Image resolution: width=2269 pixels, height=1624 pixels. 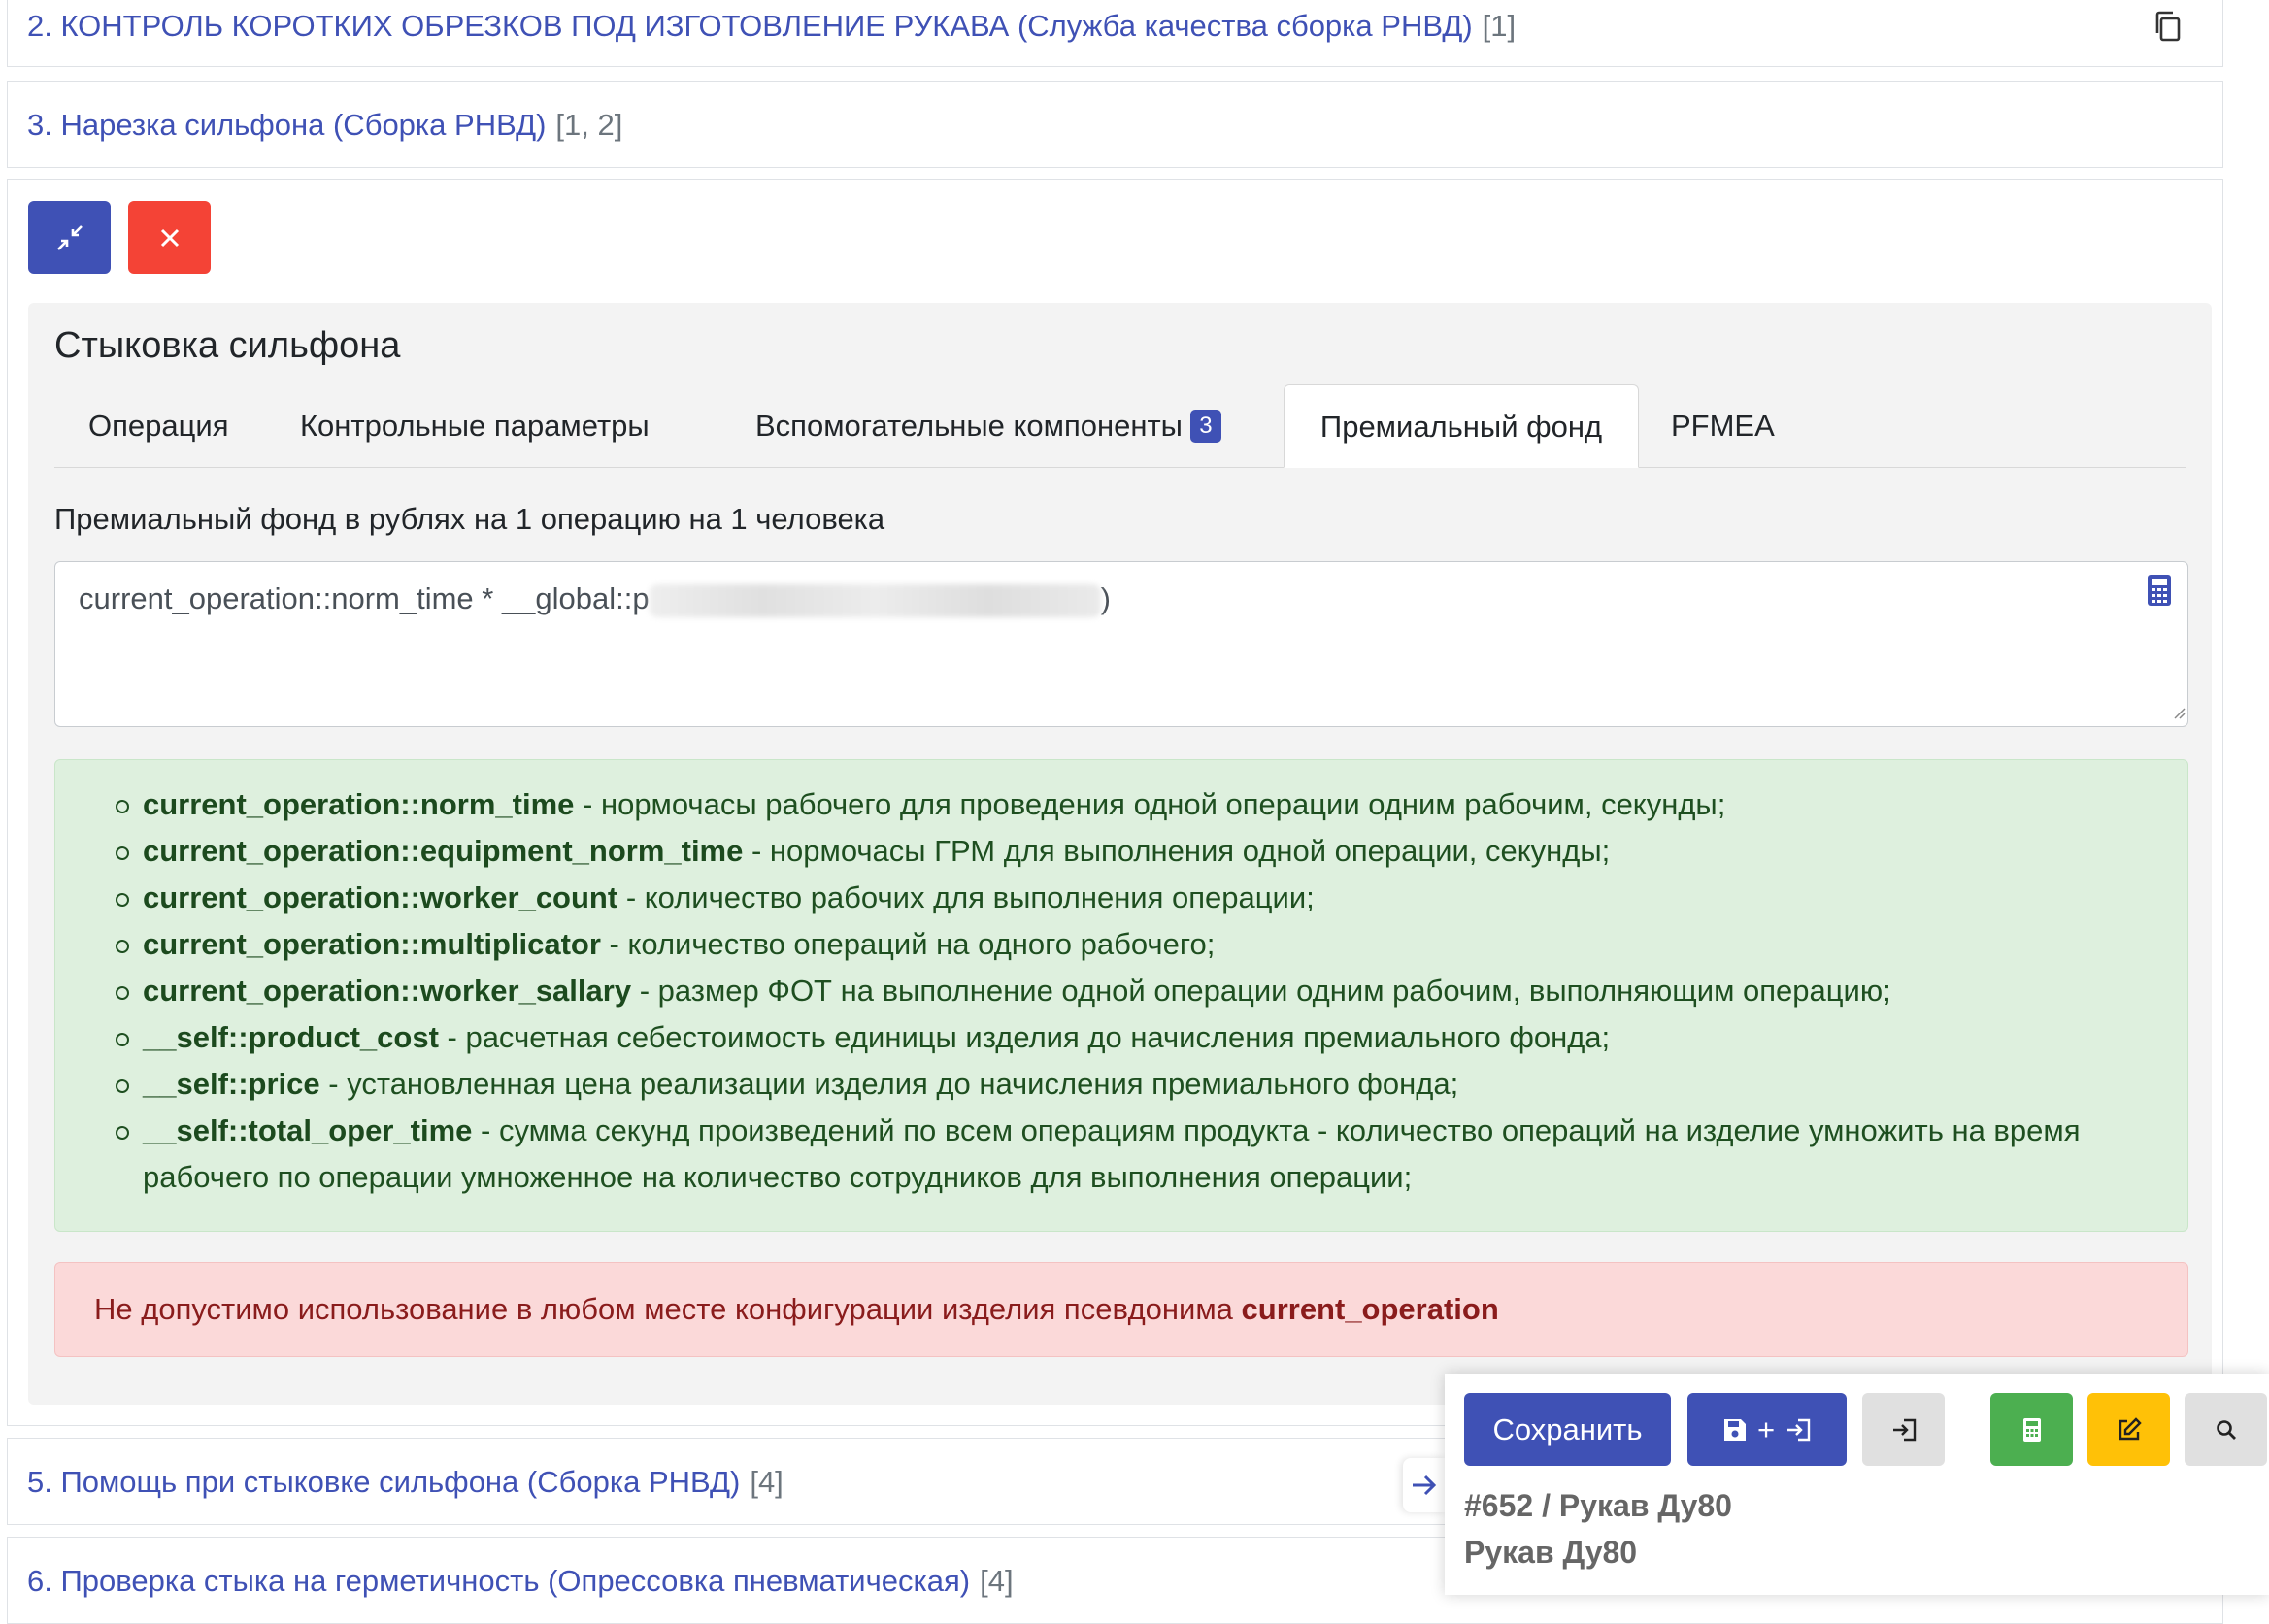 I want to click on save-button: Сохранить, so click(x=1567, y=1429).